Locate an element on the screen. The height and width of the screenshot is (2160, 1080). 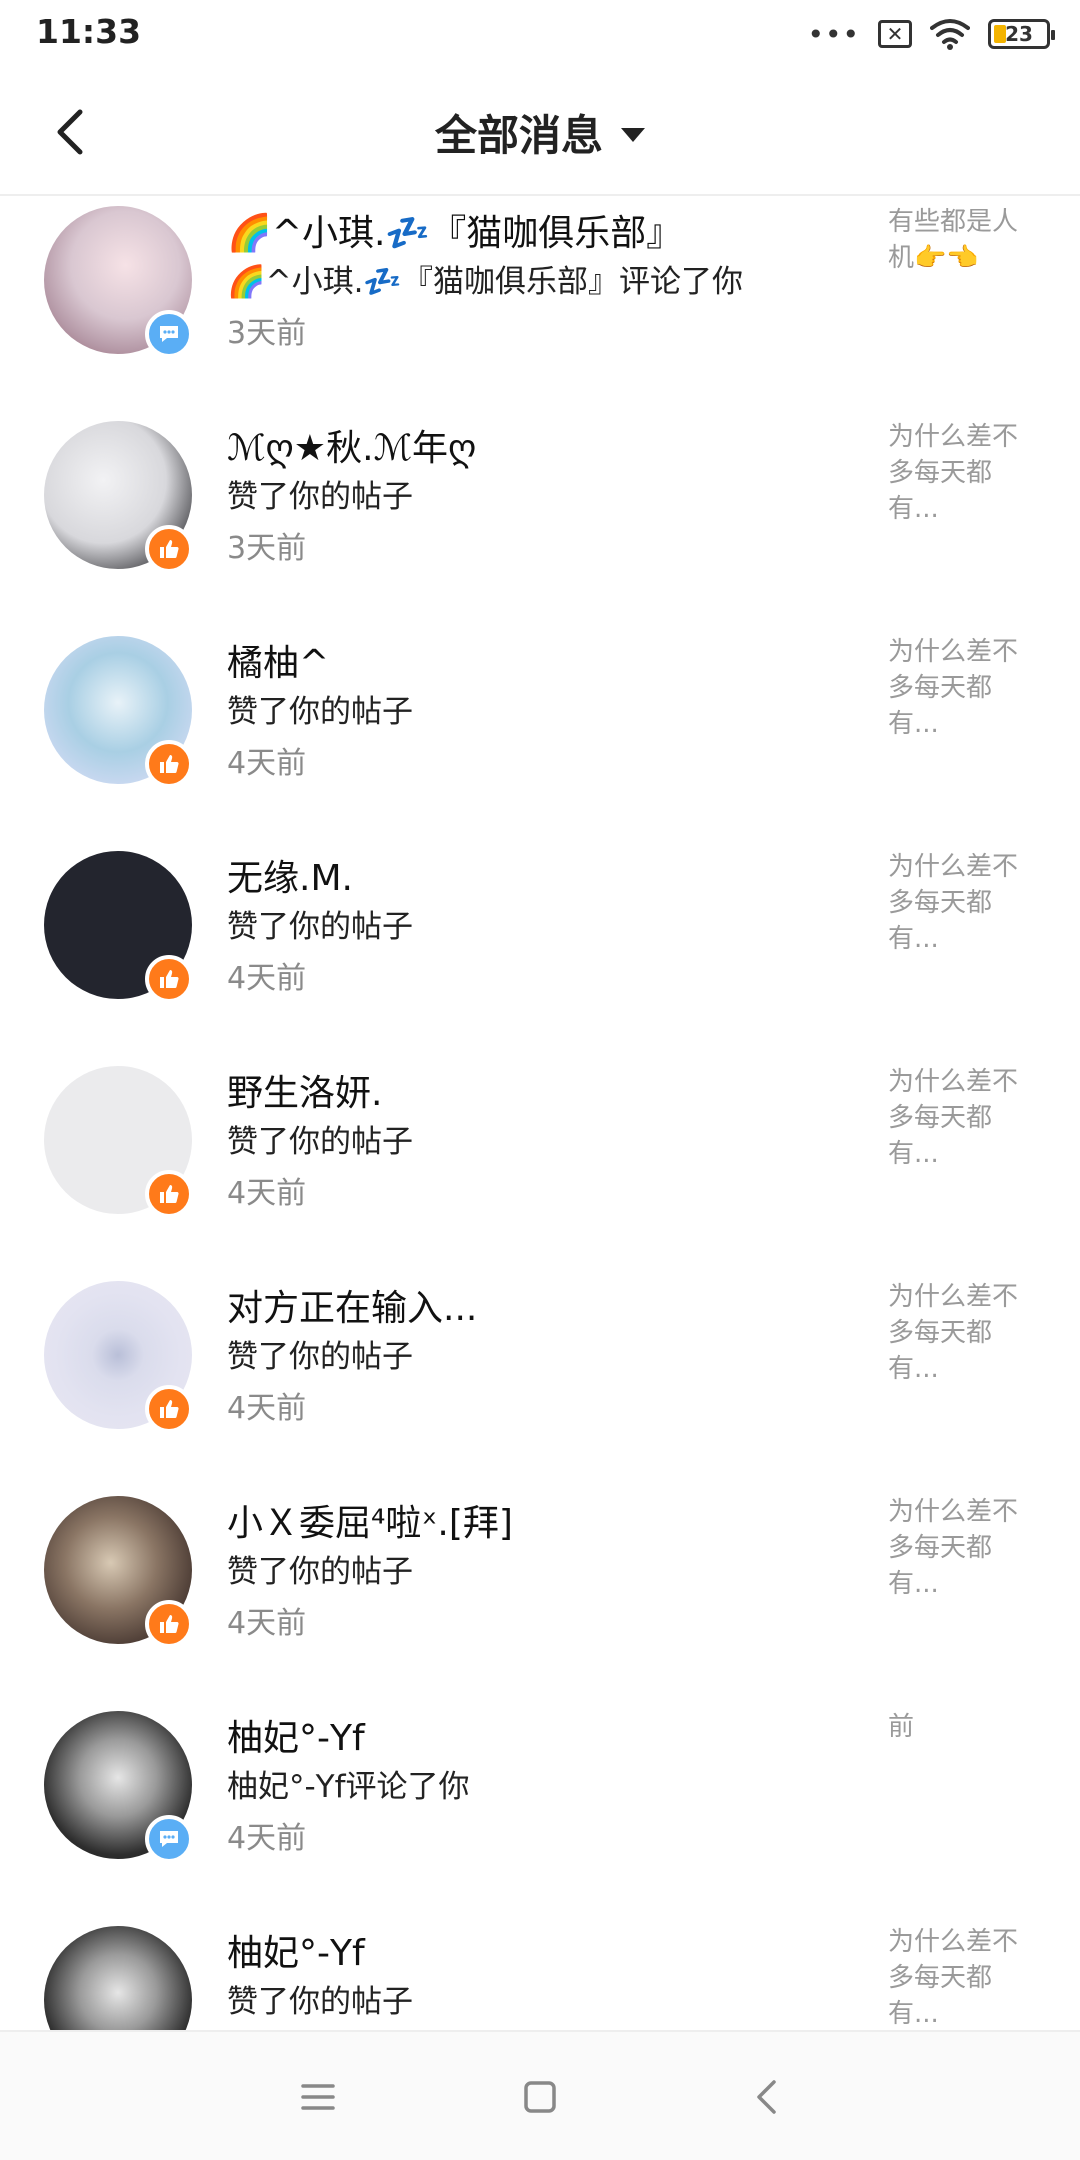
battery-level: 23 is located at coordinates (1019, 34).